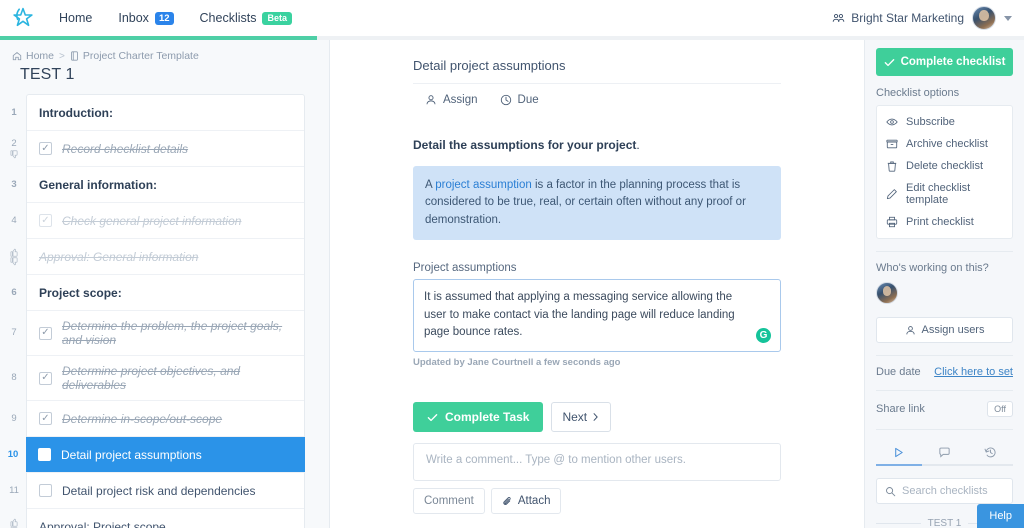 This screenshot has width=1024, height=528. I want to click on star-logo-icon, so click(23, 18).